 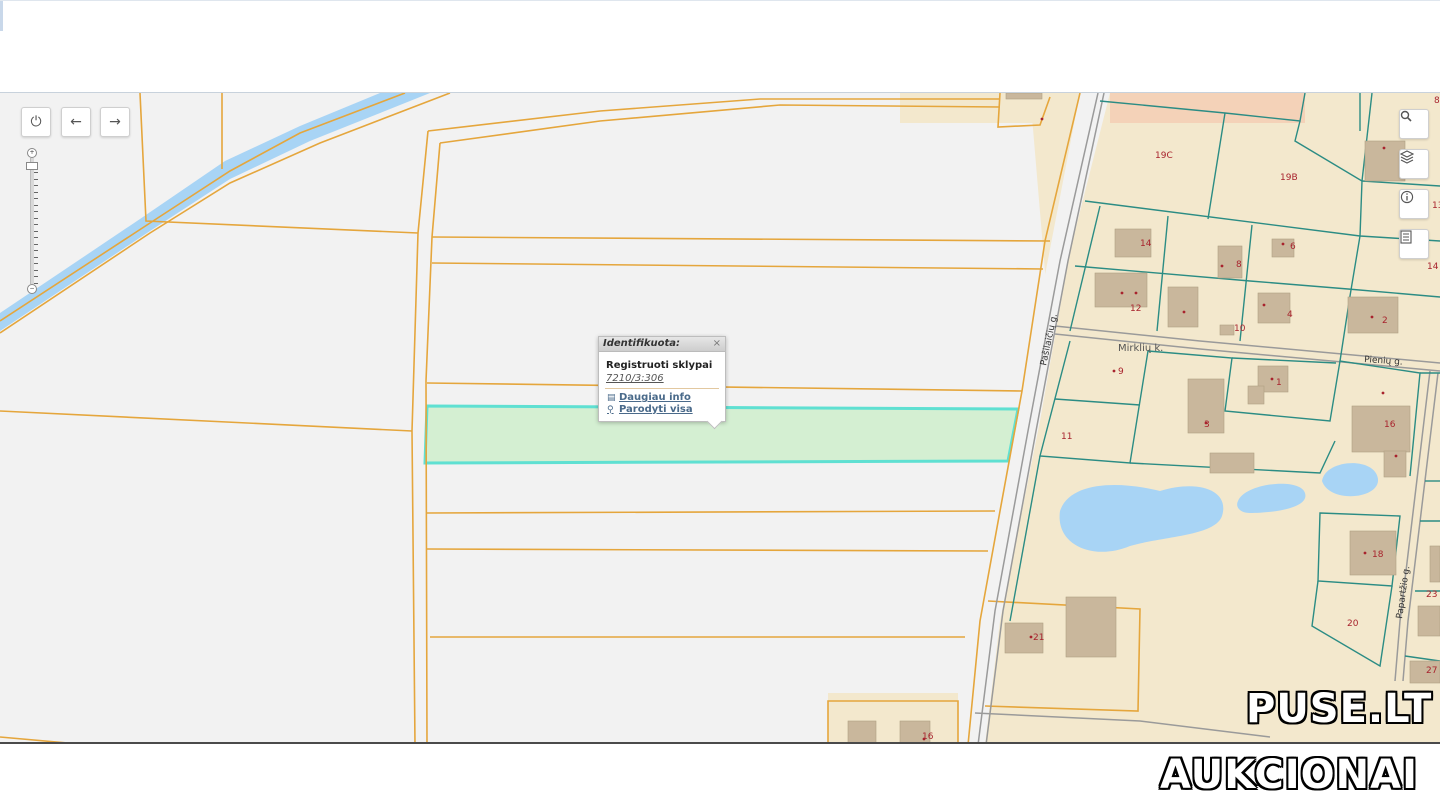 I want to click on forward-button: →, so click(x=115, y=122).